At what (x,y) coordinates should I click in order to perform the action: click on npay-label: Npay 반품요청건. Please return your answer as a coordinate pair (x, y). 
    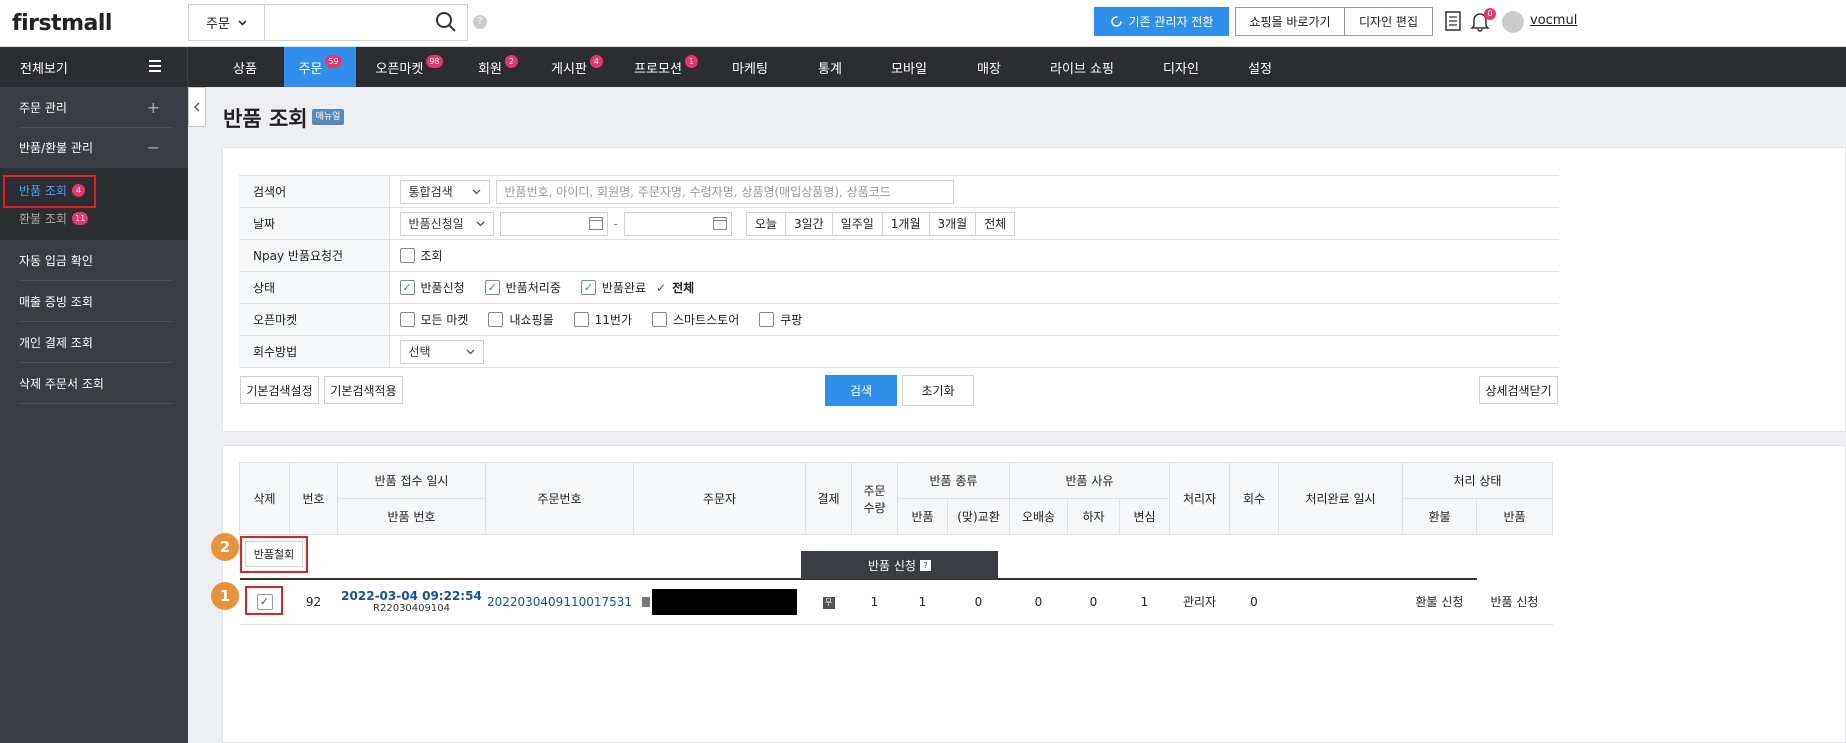
    Looking at the image, I should click on (314, 255).